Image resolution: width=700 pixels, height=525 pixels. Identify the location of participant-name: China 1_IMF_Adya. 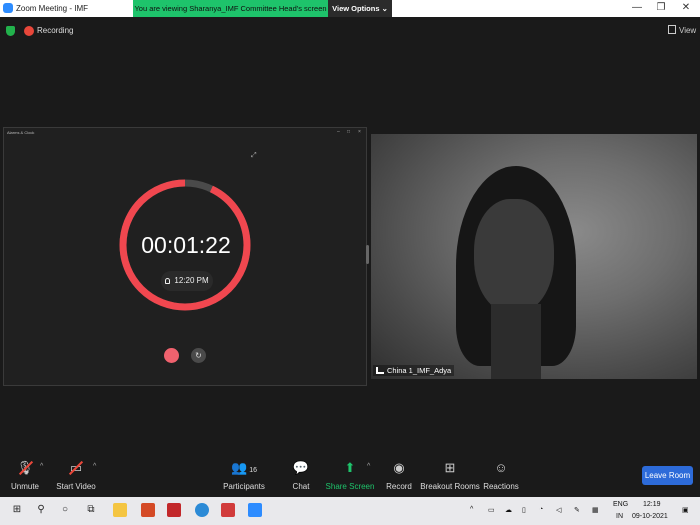
(419, 370).